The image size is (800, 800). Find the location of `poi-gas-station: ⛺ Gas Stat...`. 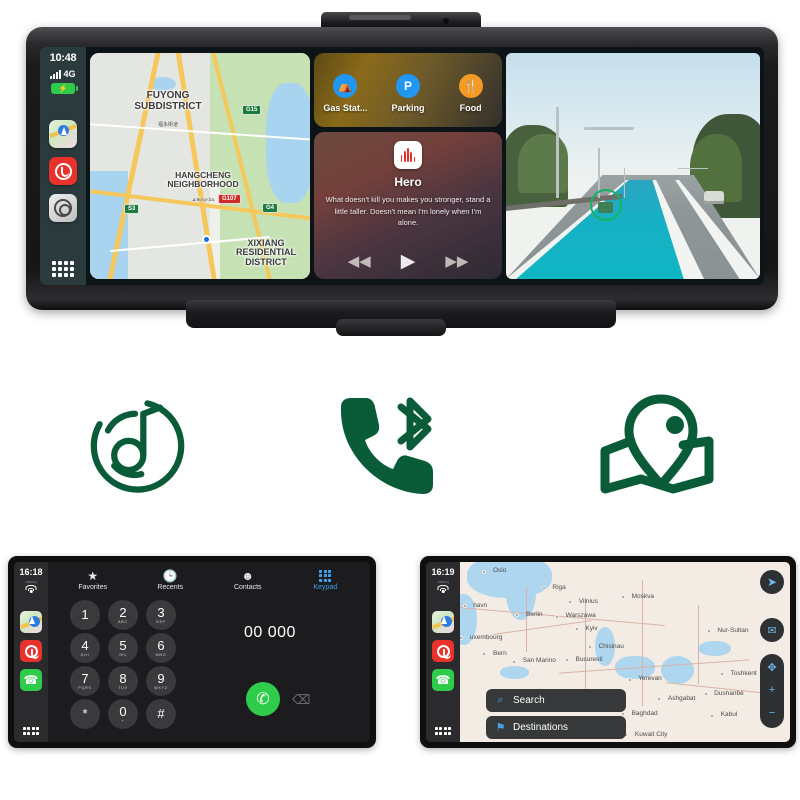

poi-gas-station: ⛺ Gas Stat... is located at coordinates (345, 93).